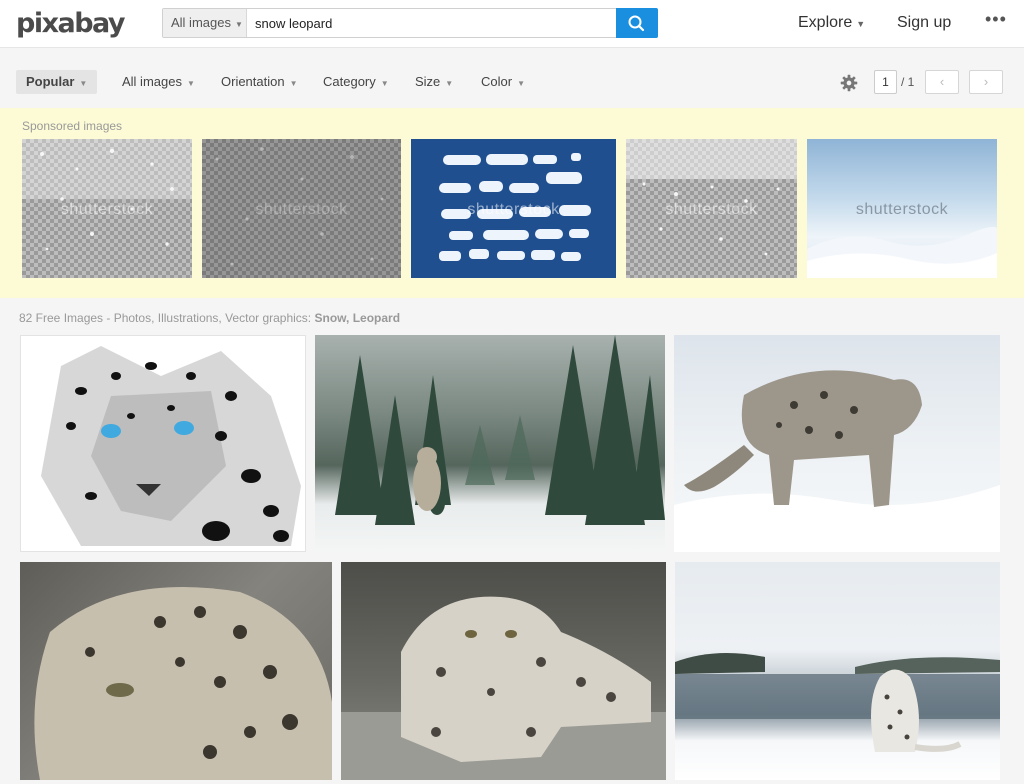 The width and height of the screenshot is (1024, 784). What do you see at coordinates (201, 22) in the screenshot?
I see `search-type-label: All images` at bounding box center [201, 22].